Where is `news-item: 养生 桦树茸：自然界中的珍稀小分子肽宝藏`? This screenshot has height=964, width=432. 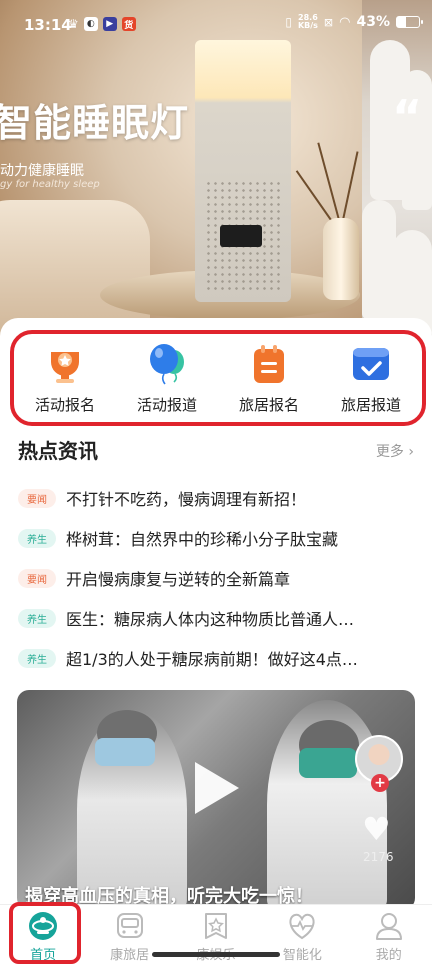
news-item: 养生 桦树茸：自然界中的珍稀小分子肽宝藏 is located at coordinates (218, 538).